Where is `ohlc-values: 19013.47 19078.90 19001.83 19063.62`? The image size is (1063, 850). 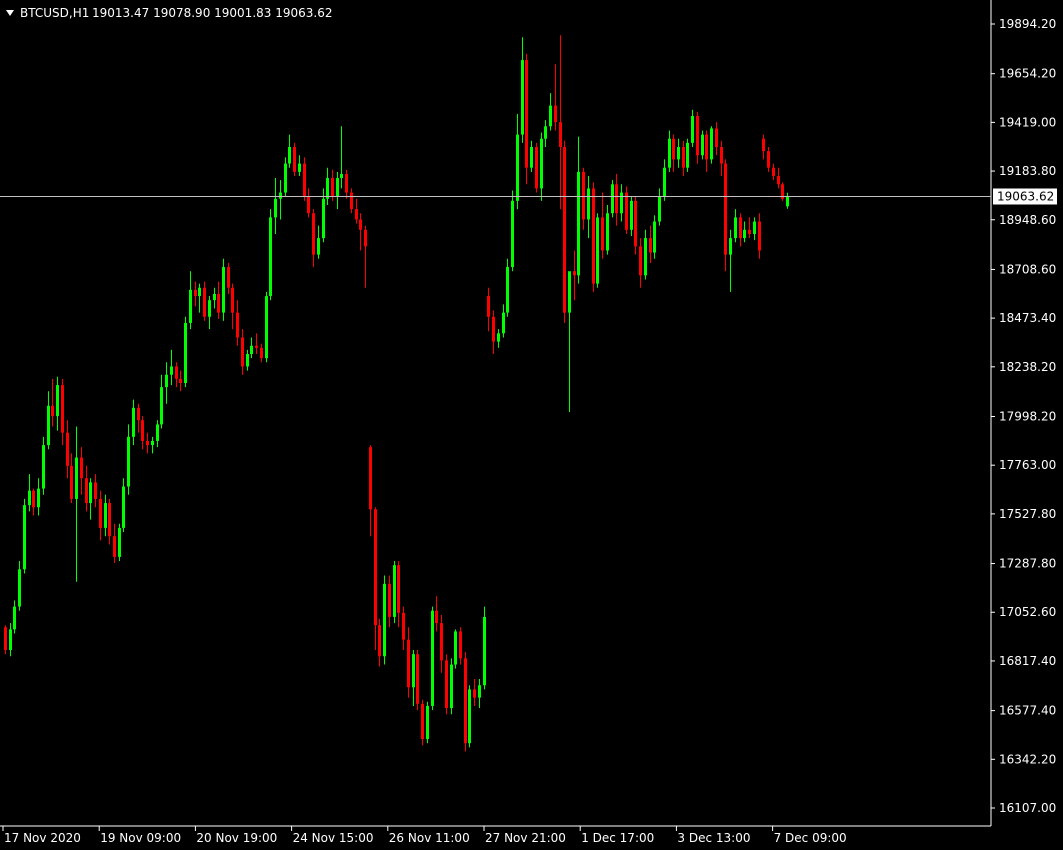 ohlc-values: 19013.47 19078.90 19001.83 19063.62 is located at coordinates (212, 13).